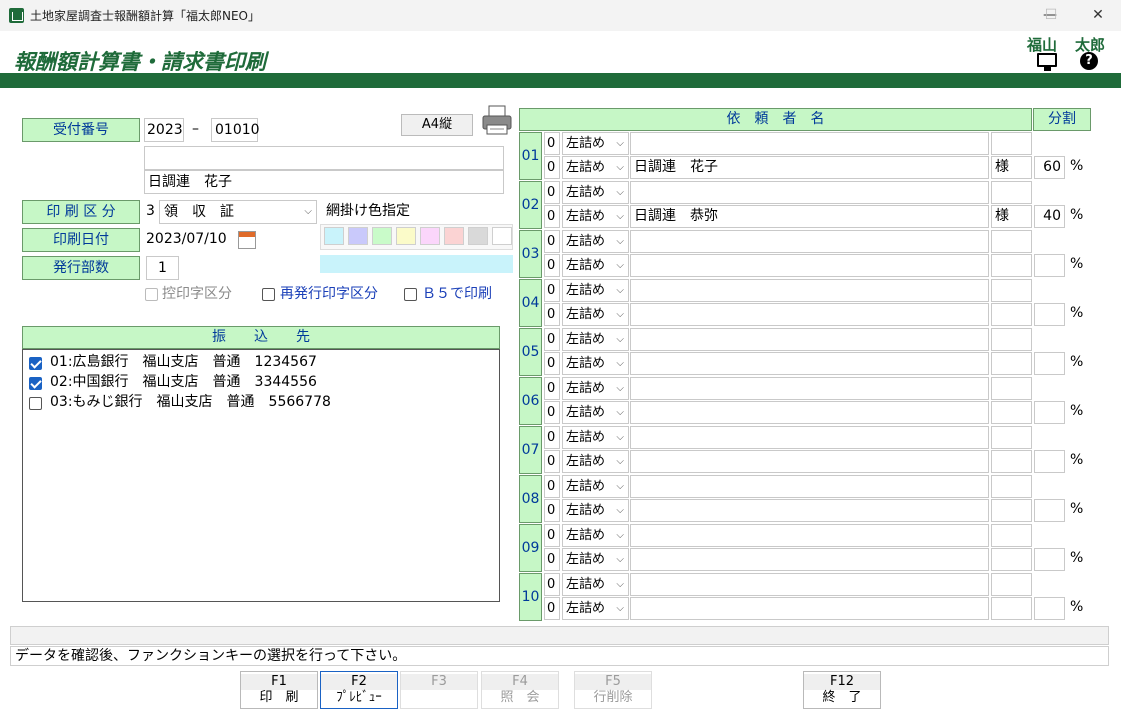  What do you see at coordinates (279, 690) in the screenshot?
I see `function-key-f1: F1 印 刷` at bounding box center [279, 690].